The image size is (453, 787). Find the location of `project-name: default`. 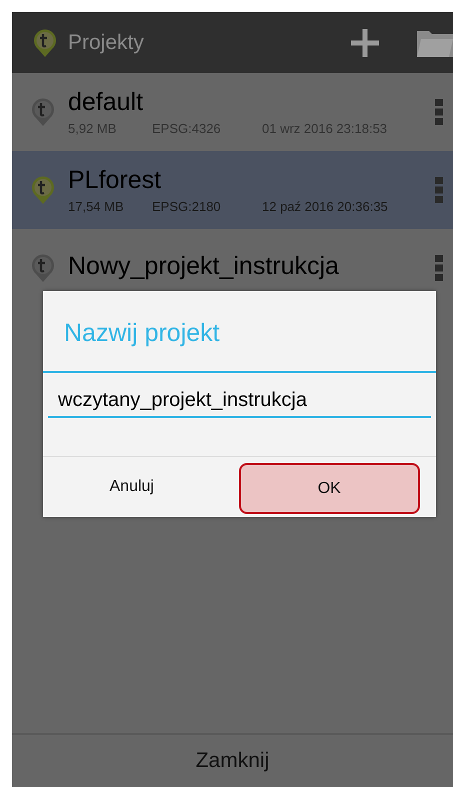

project-name: default is located at coordinates (106, 102).